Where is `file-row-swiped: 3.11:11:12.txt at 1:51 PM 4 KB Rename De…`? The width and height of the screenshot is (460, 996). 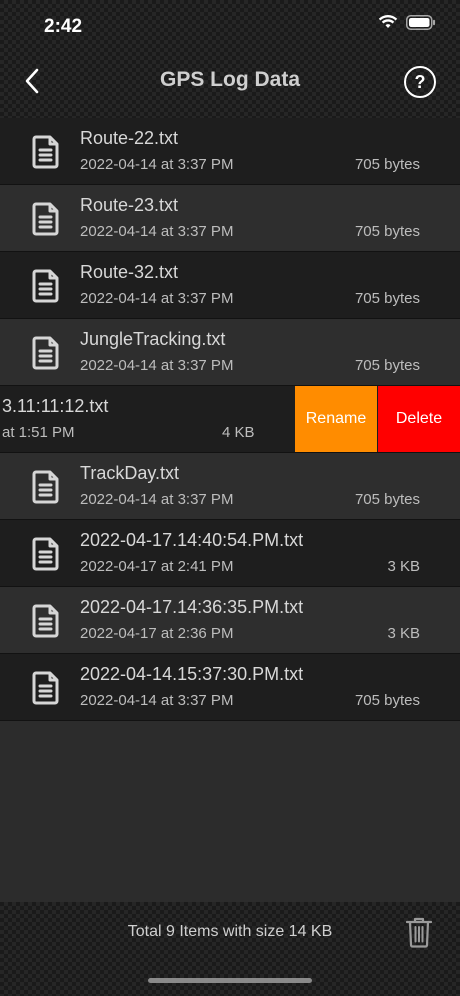 file-row-swiped: 3.11:11:12.txt at 1:51 PM 4 KB Rename De… is located at coordinates (230, 419).